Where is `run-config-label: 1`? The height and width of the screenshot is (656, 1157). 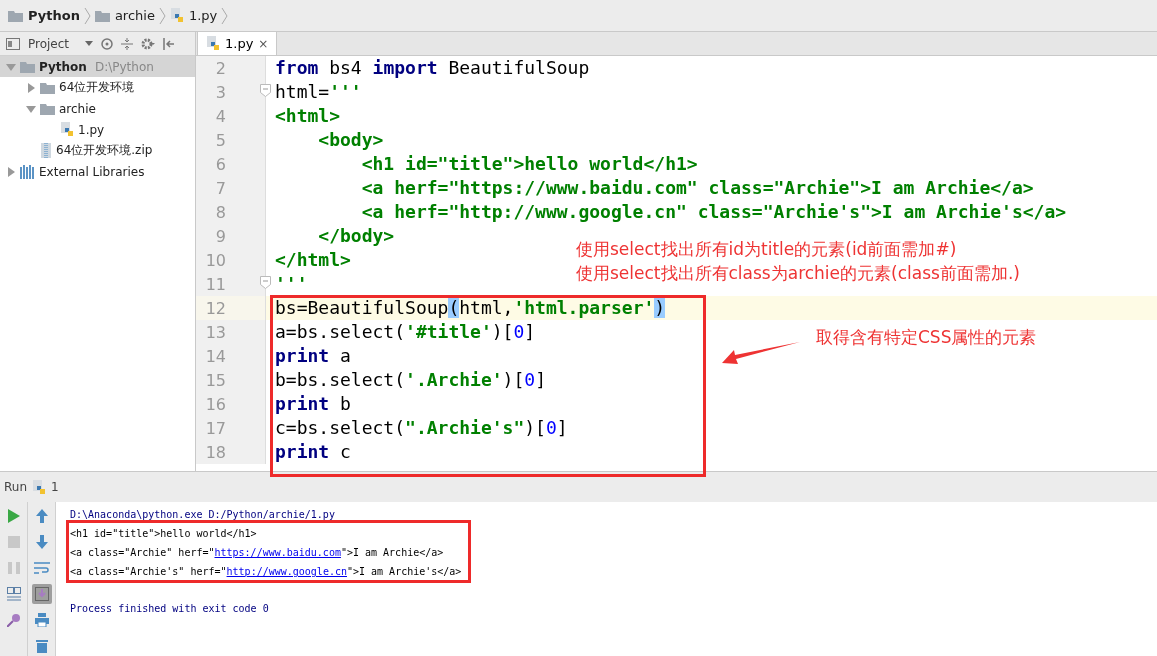 run-config-label: 1 is located at coordinates (55, 487).